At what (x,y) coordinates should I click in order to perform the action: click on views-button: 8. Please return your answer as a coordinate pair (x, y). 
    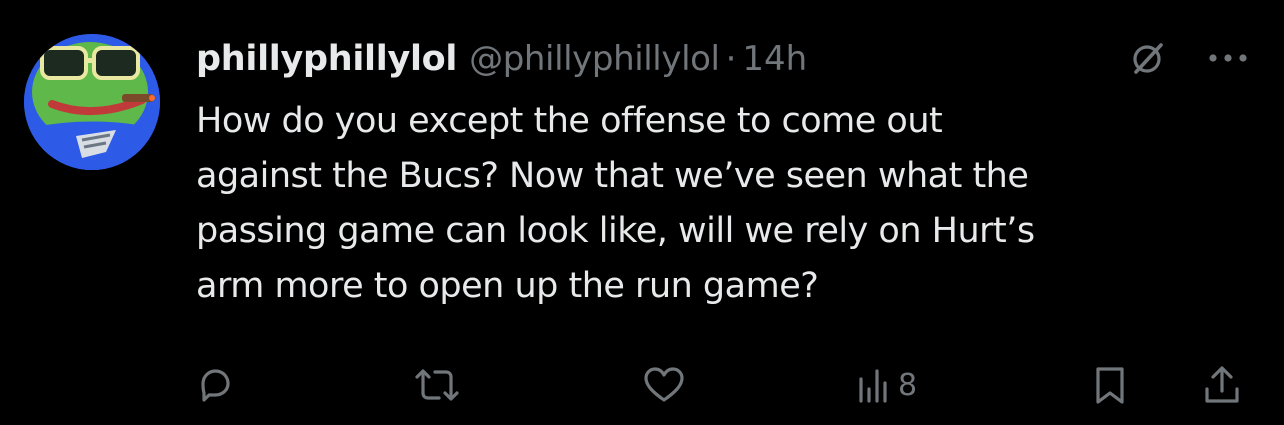
    Looking at the image, I should click on (886, 385).